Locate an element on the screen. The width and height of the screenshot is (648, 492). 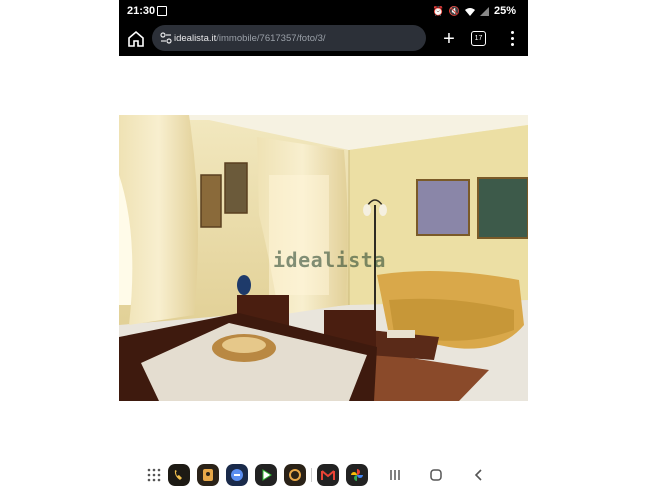
tab-switcher-button: 17 is located at coordinates (478, 38).